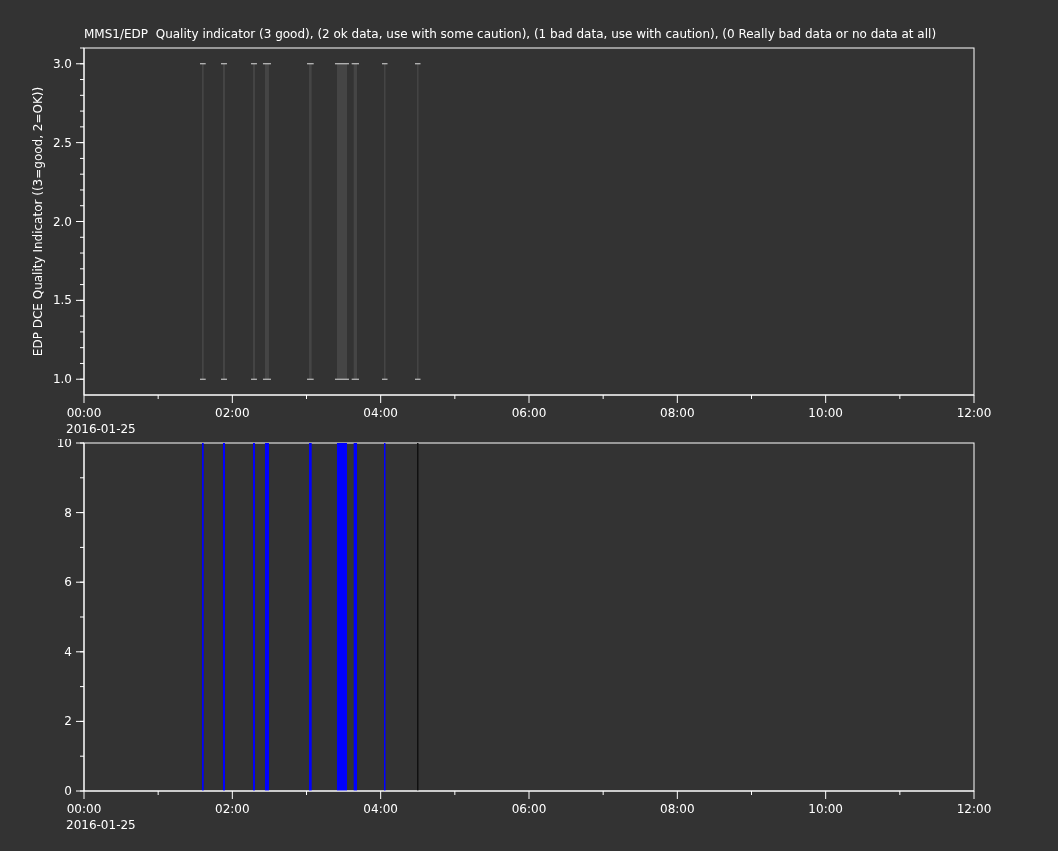 This screenshot has height=851, width=1058. I want to click on tick-label: 8, so click(68, 512).